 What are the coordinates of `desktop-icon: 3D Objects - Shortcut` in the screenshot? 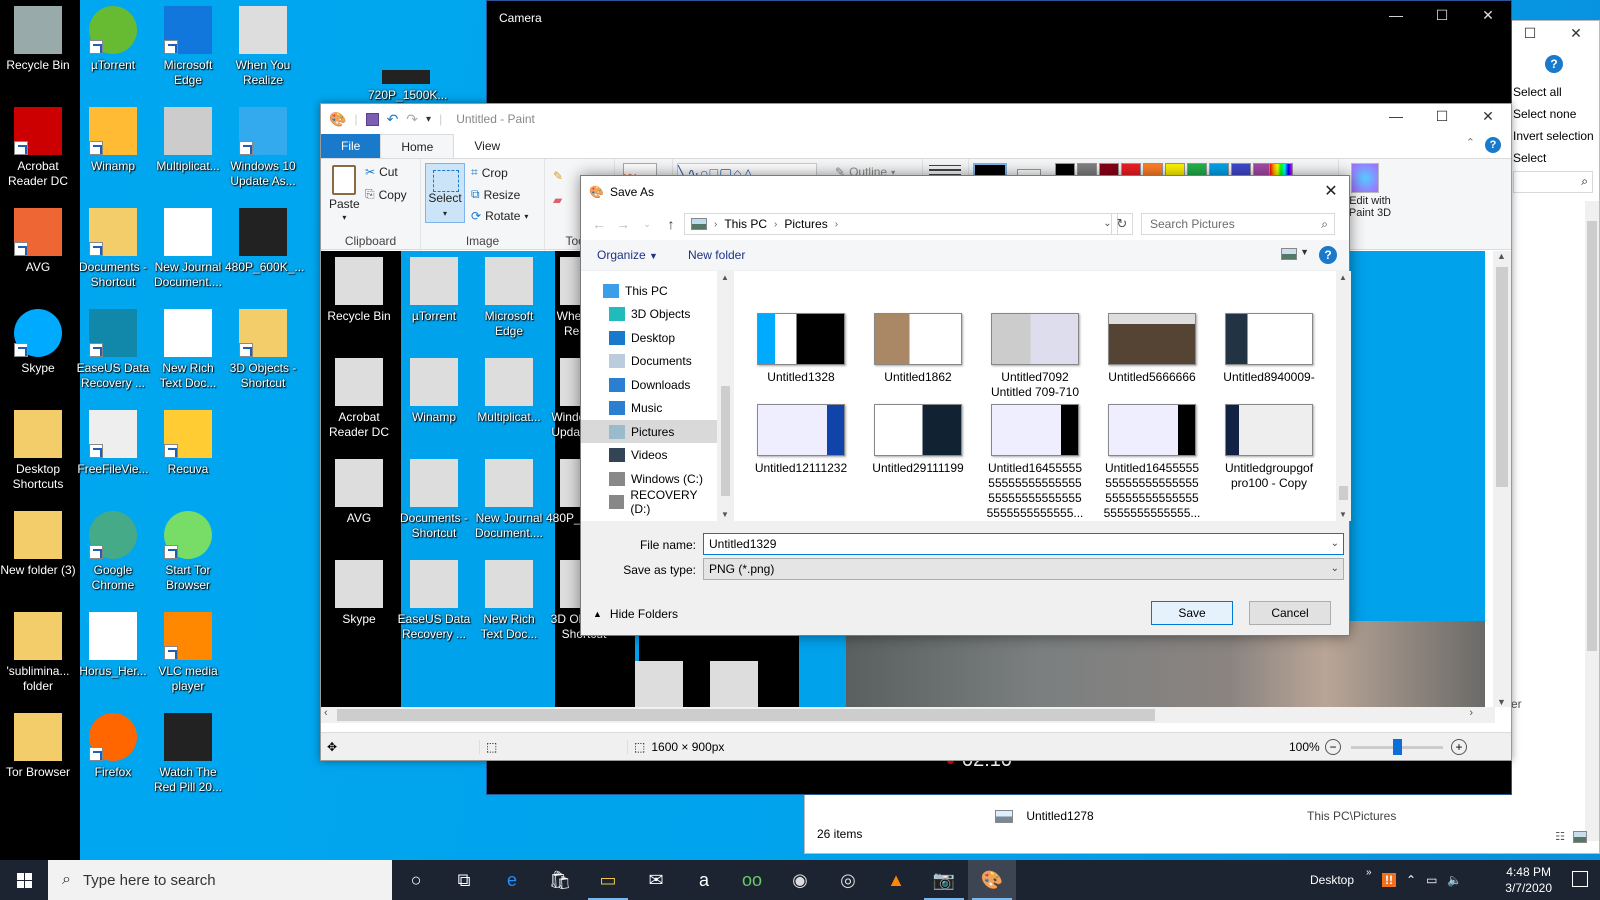 It's located at (263, 347).